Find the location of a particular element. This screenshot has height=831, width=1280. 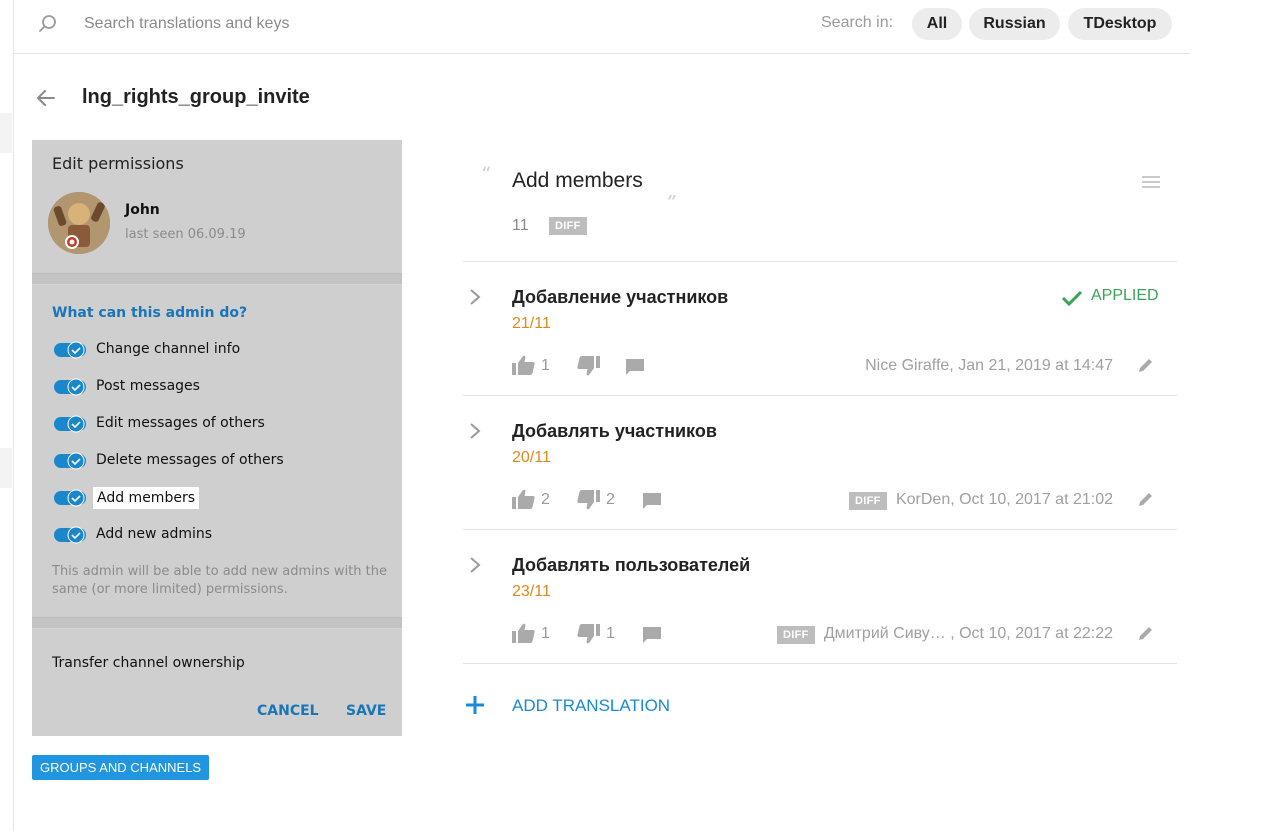

translation-text: Добавление участников is located at coordinates (620, 297).